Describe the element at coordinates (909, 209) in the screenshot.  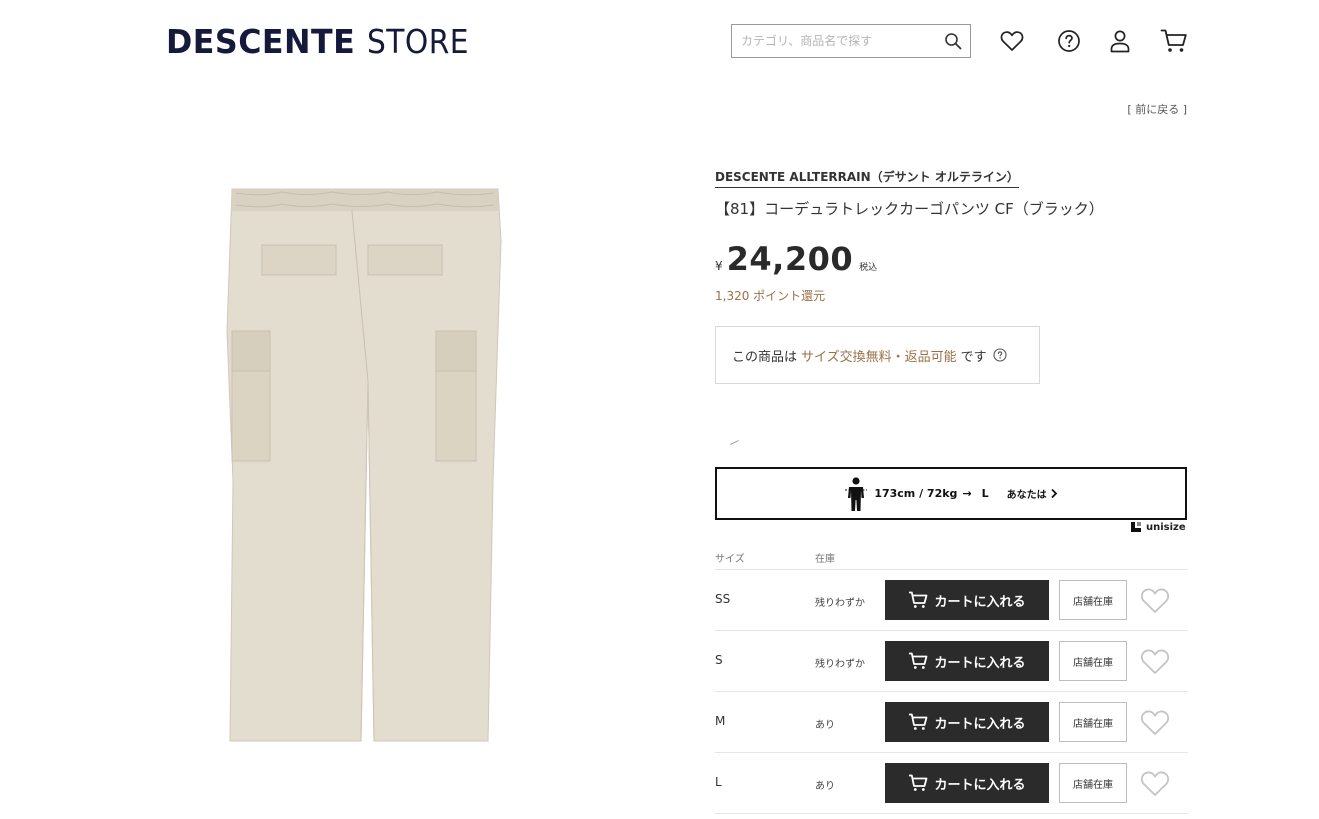
I see `product-name: 【81】コーデュラトレックカーゴパンツ CF（ブラック）` at that location.